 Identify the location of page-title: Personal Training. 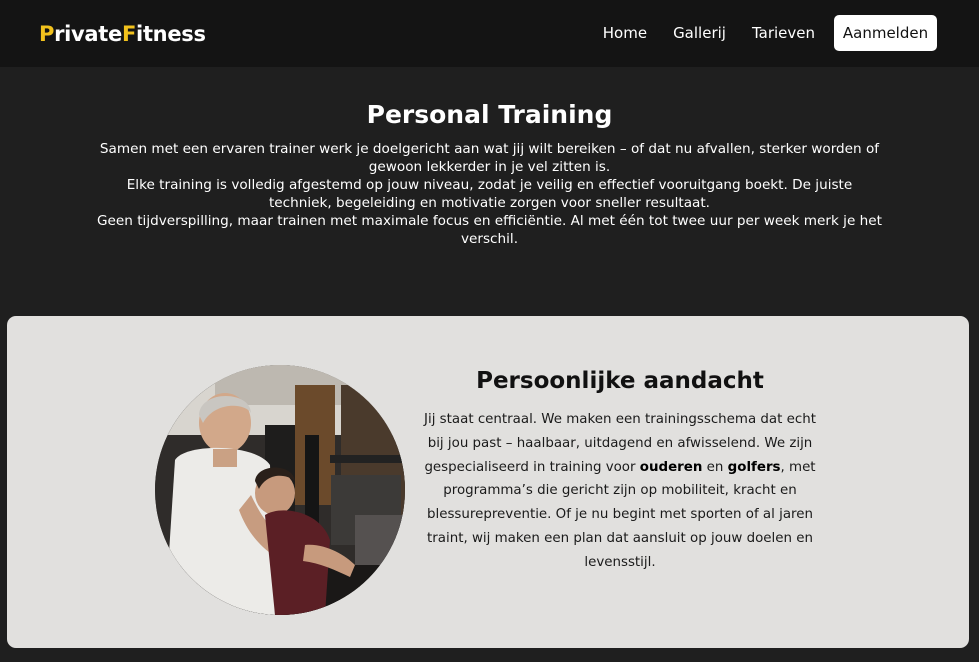
(489, 114).